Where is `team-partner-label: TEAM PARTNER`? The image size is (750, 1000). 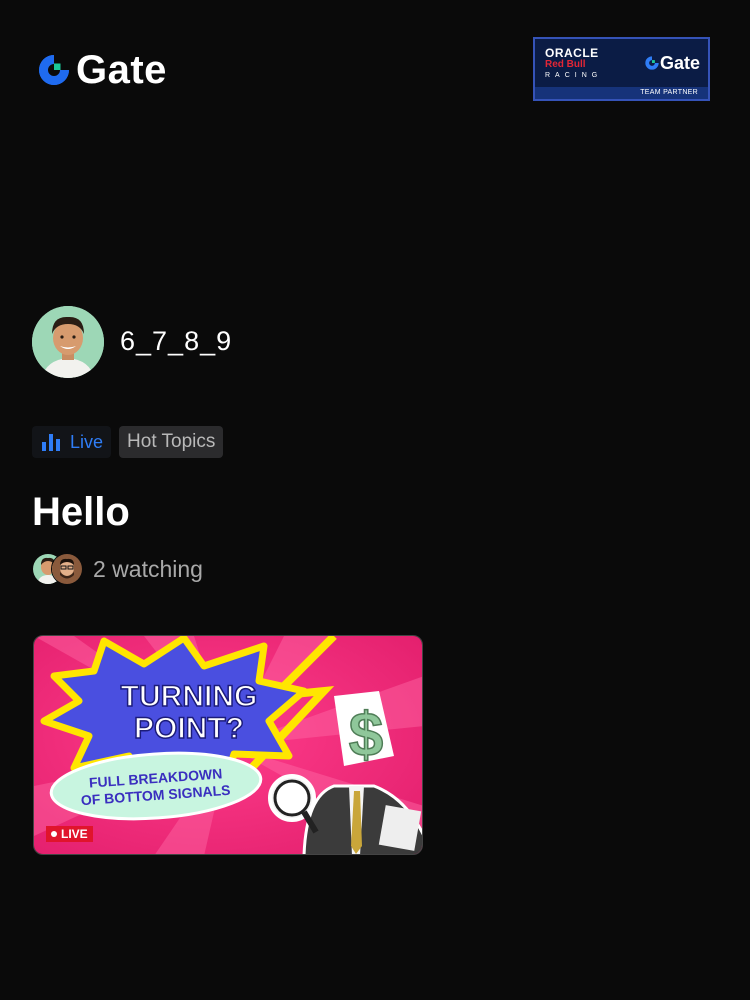 team-partner-label: TEAM PARTNER is located at coordinates (621, 93).